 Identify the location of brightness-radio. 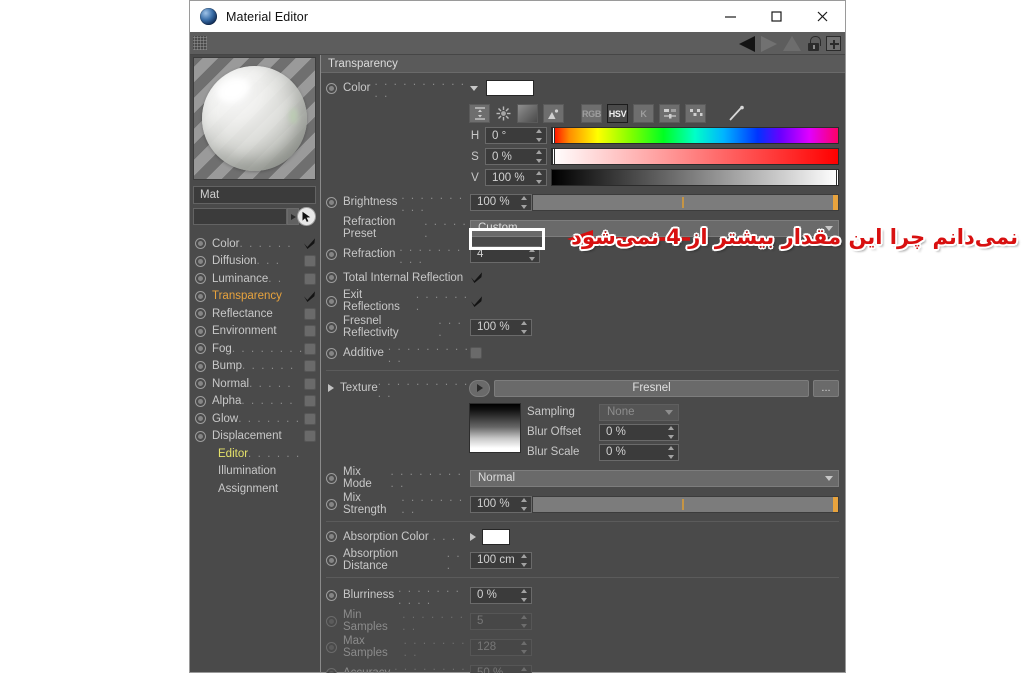
(331, 202).